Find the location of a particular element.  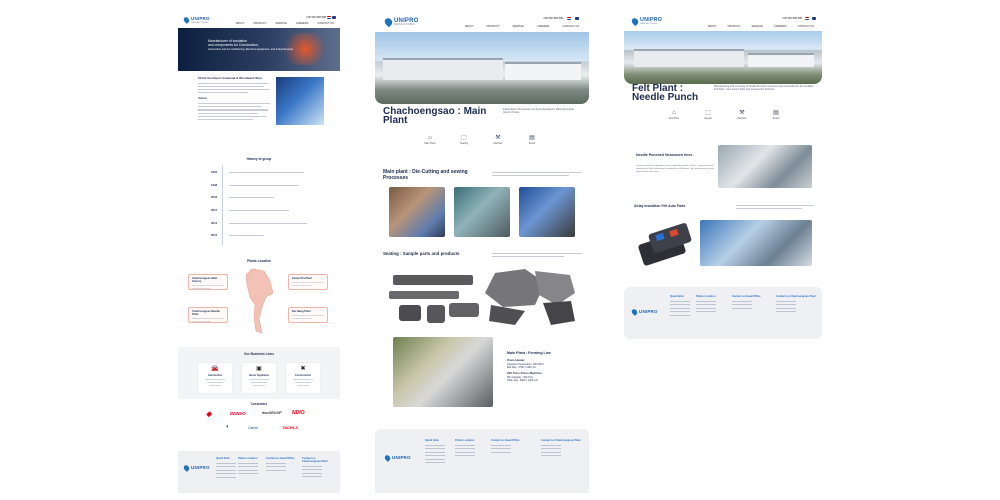

tab-seating: ⬚ Seating is located at coordinates (464, 140).